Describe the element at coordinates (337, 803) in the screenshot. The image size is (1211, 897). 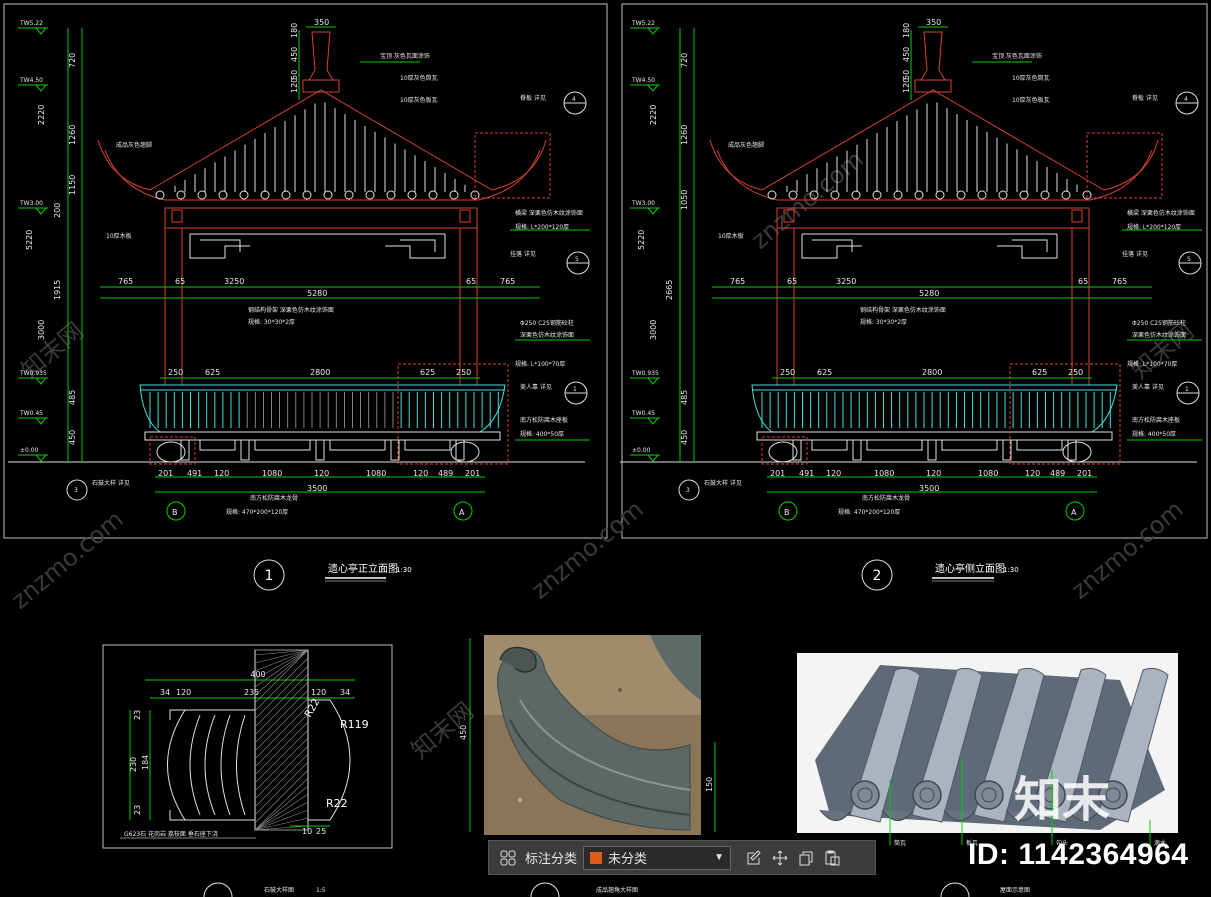
I see `radius-label: R22` at that location.